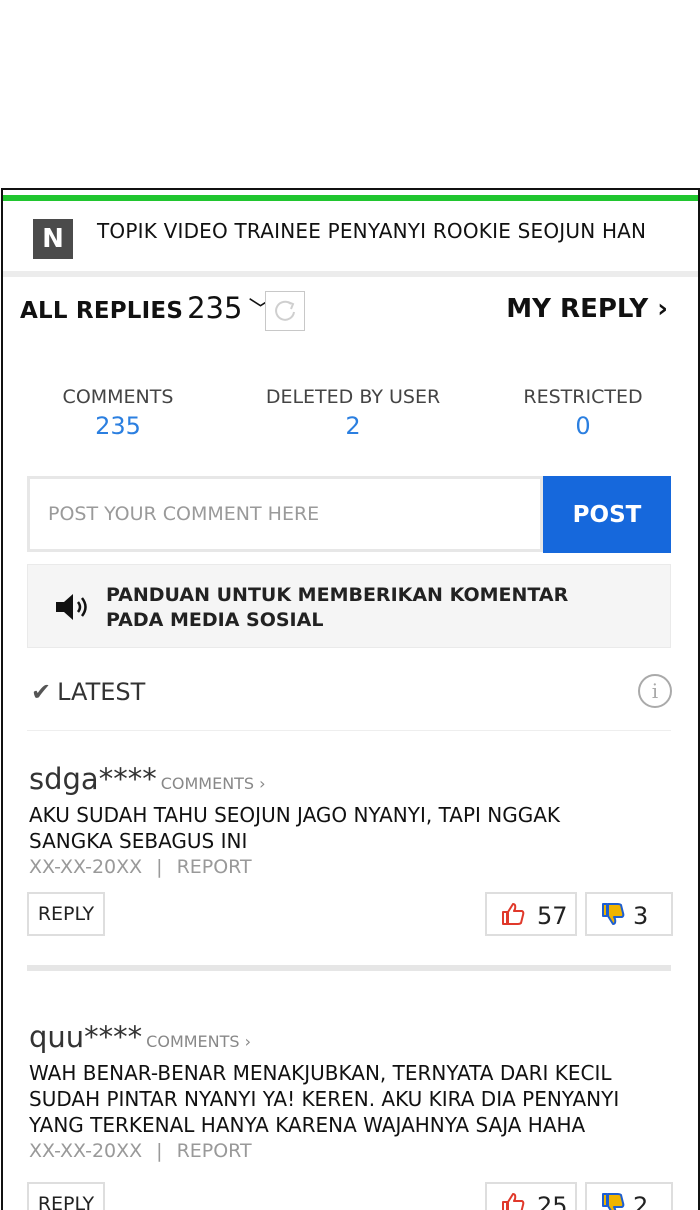 This screenshot has width=700, height=1210. I want to click on speaker-icon, so click(71, 607).